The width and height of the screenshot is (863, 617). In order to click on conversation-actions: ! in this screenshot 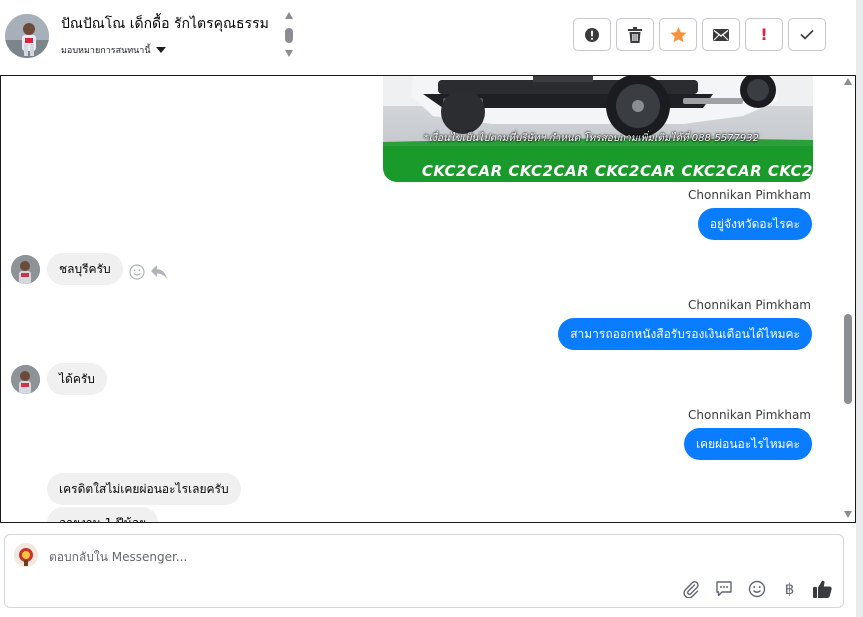, I will do `click(699, 34)`.